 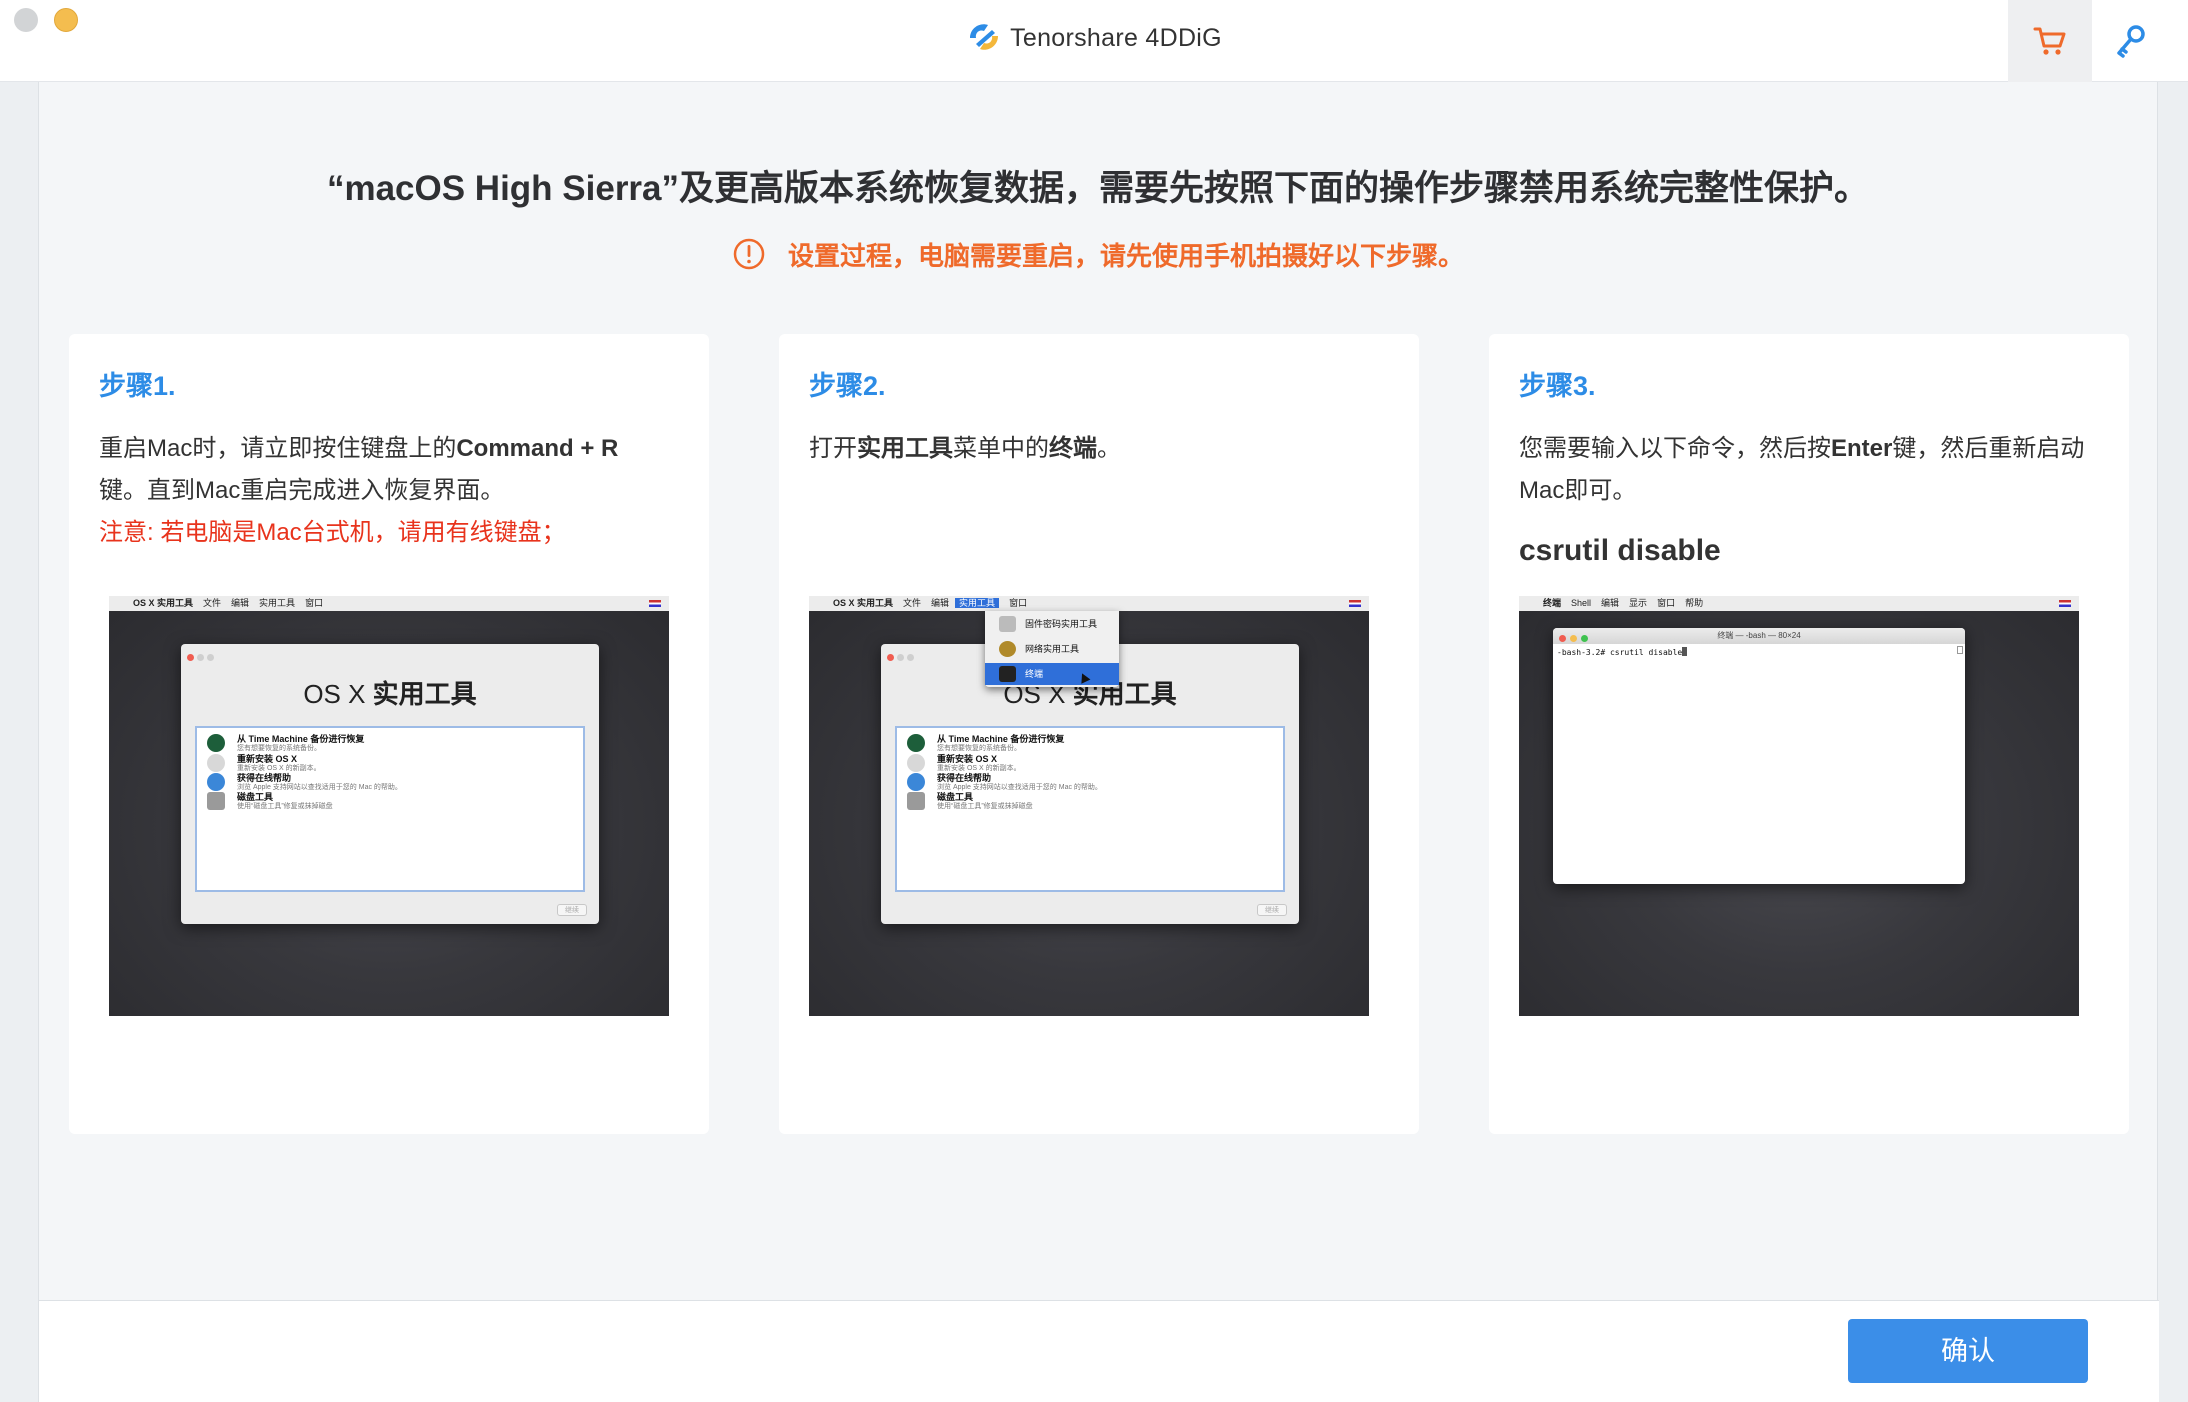 What do you see at coordinates (977, 603) in the screenshot?
I see `menu-utilities-highlighted: 实用工具` at bounding box center [977, 603].